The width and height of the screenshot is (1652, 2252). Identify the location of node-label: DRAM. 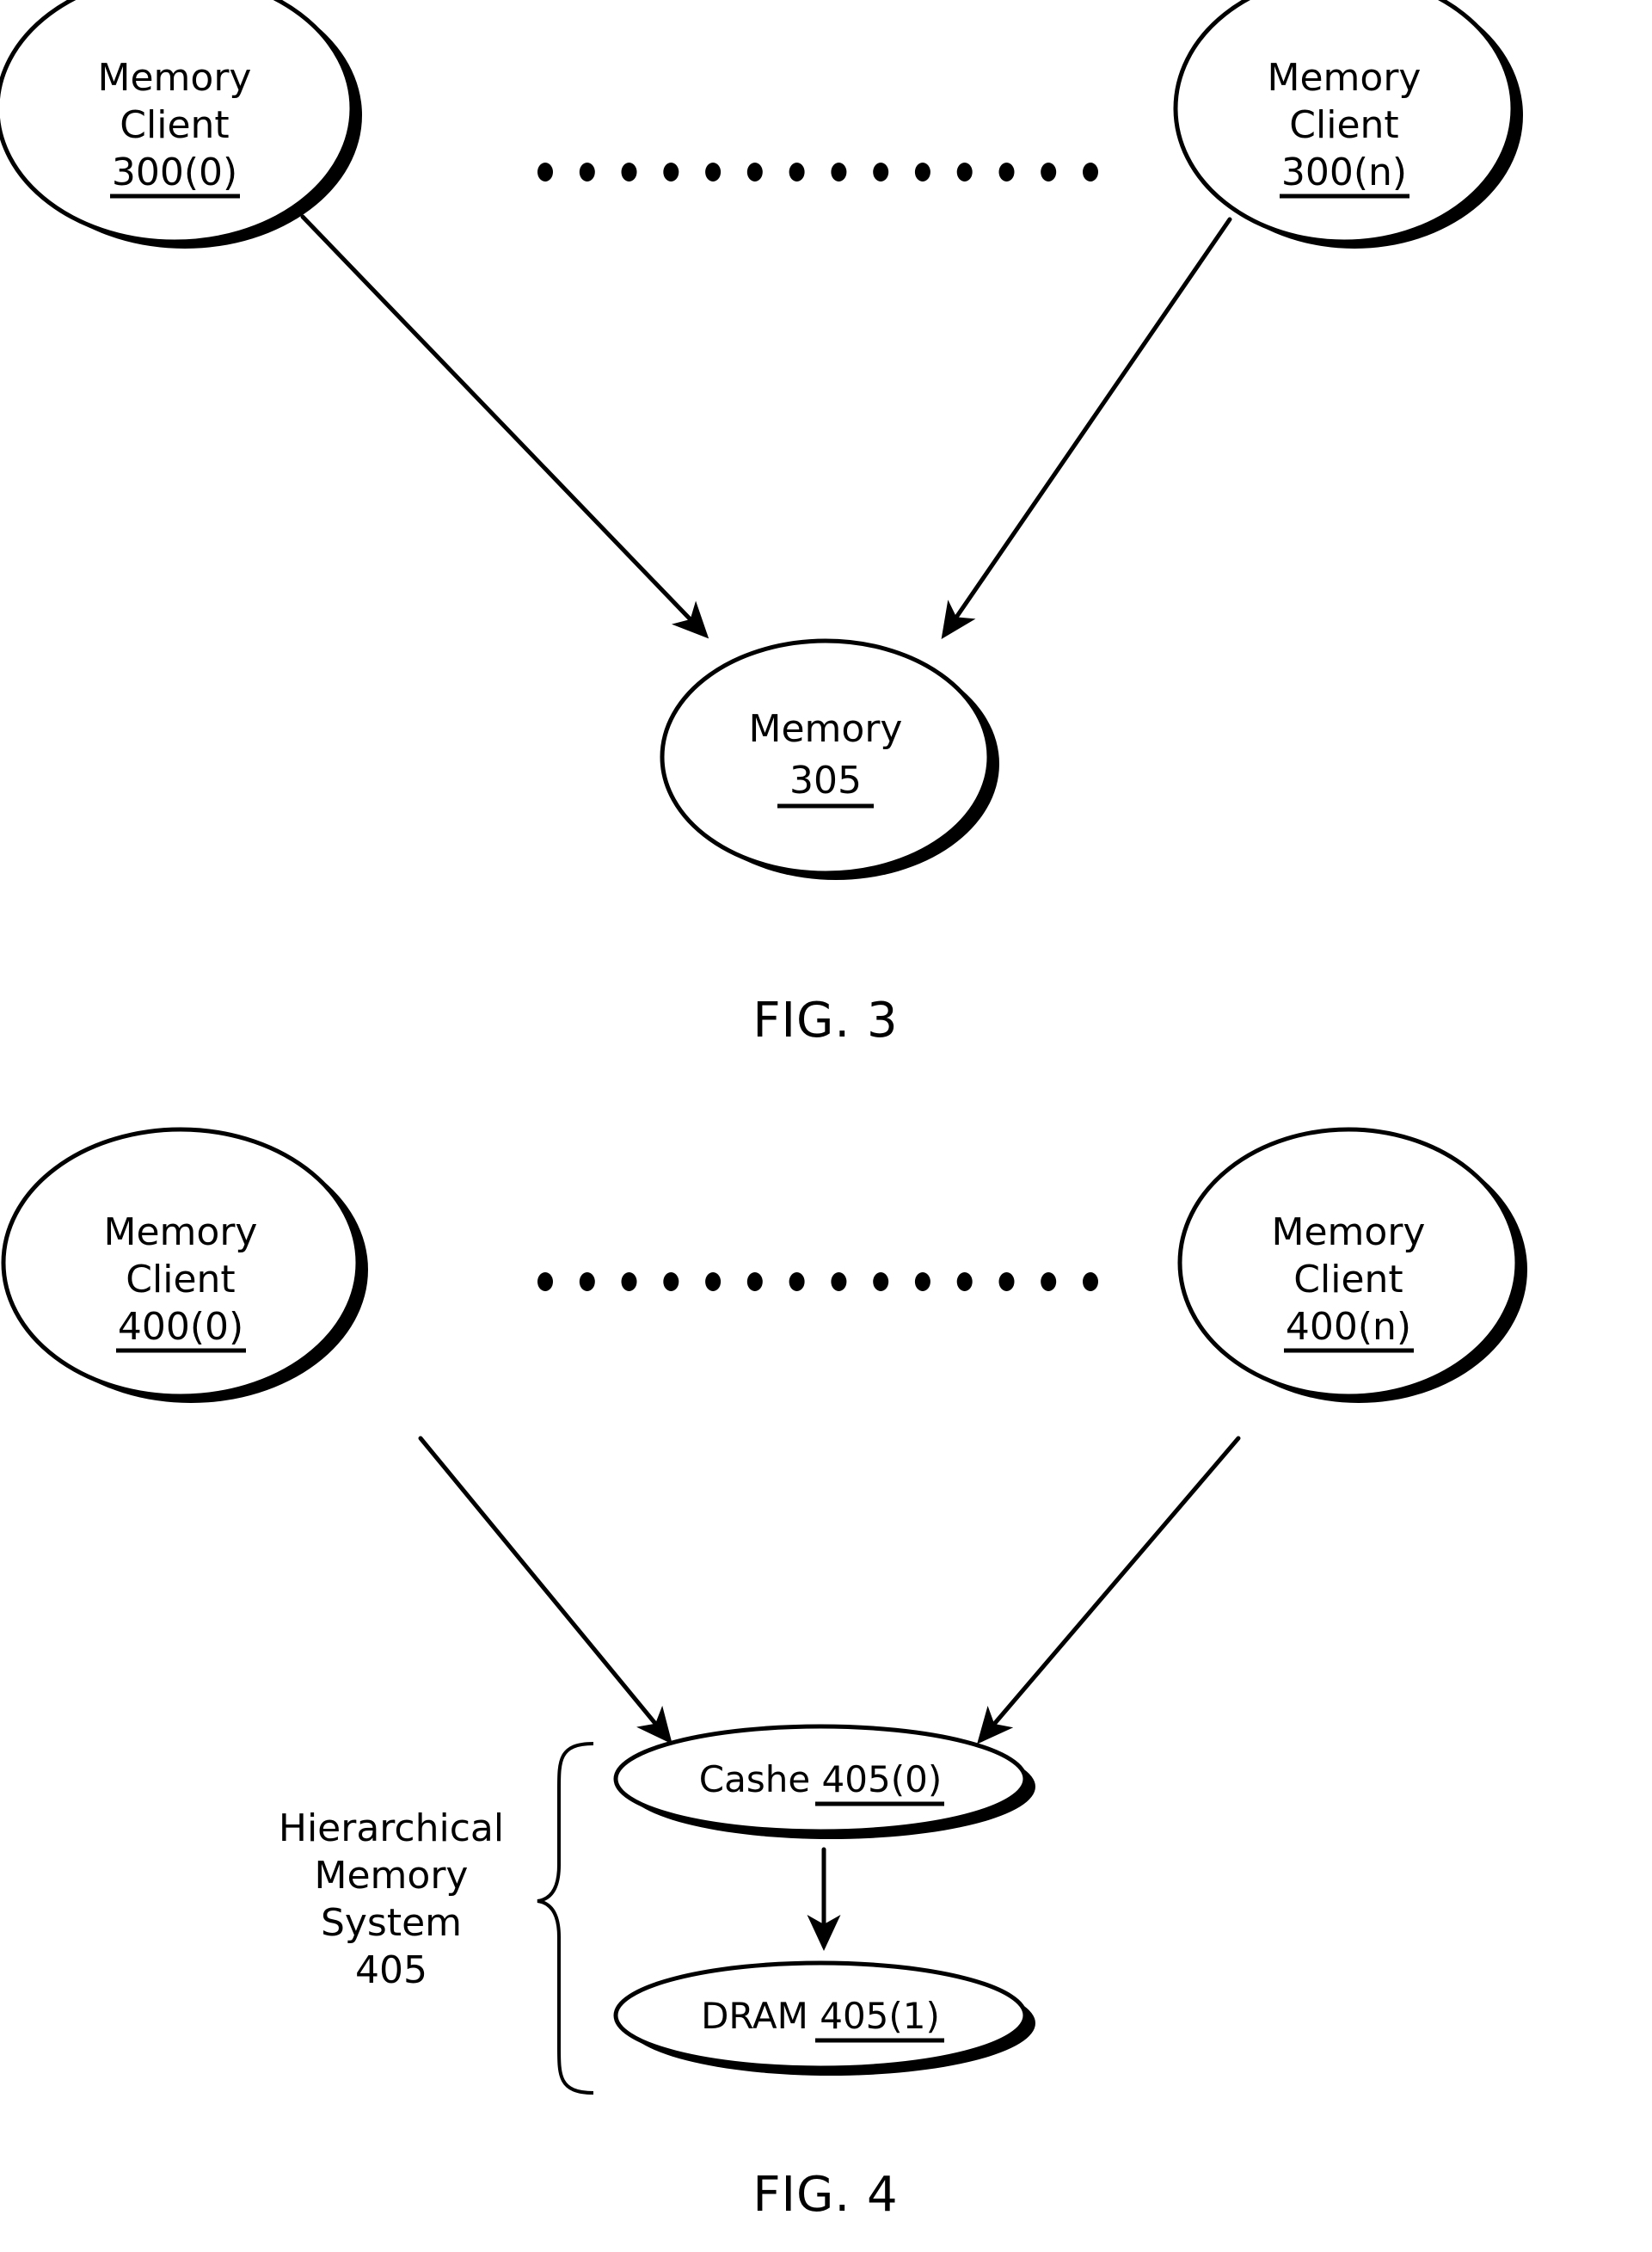
(754, 2016).